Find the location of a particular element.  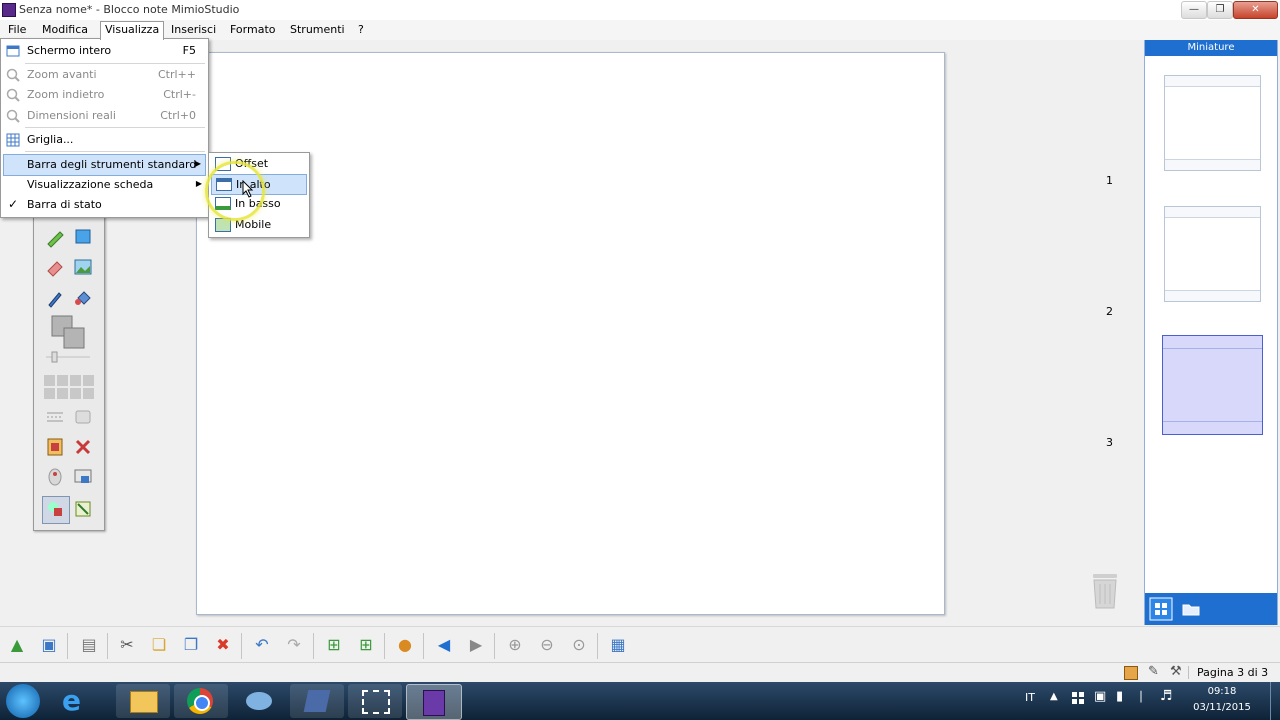

ie-icon: e is located at coordinates (71, 701).